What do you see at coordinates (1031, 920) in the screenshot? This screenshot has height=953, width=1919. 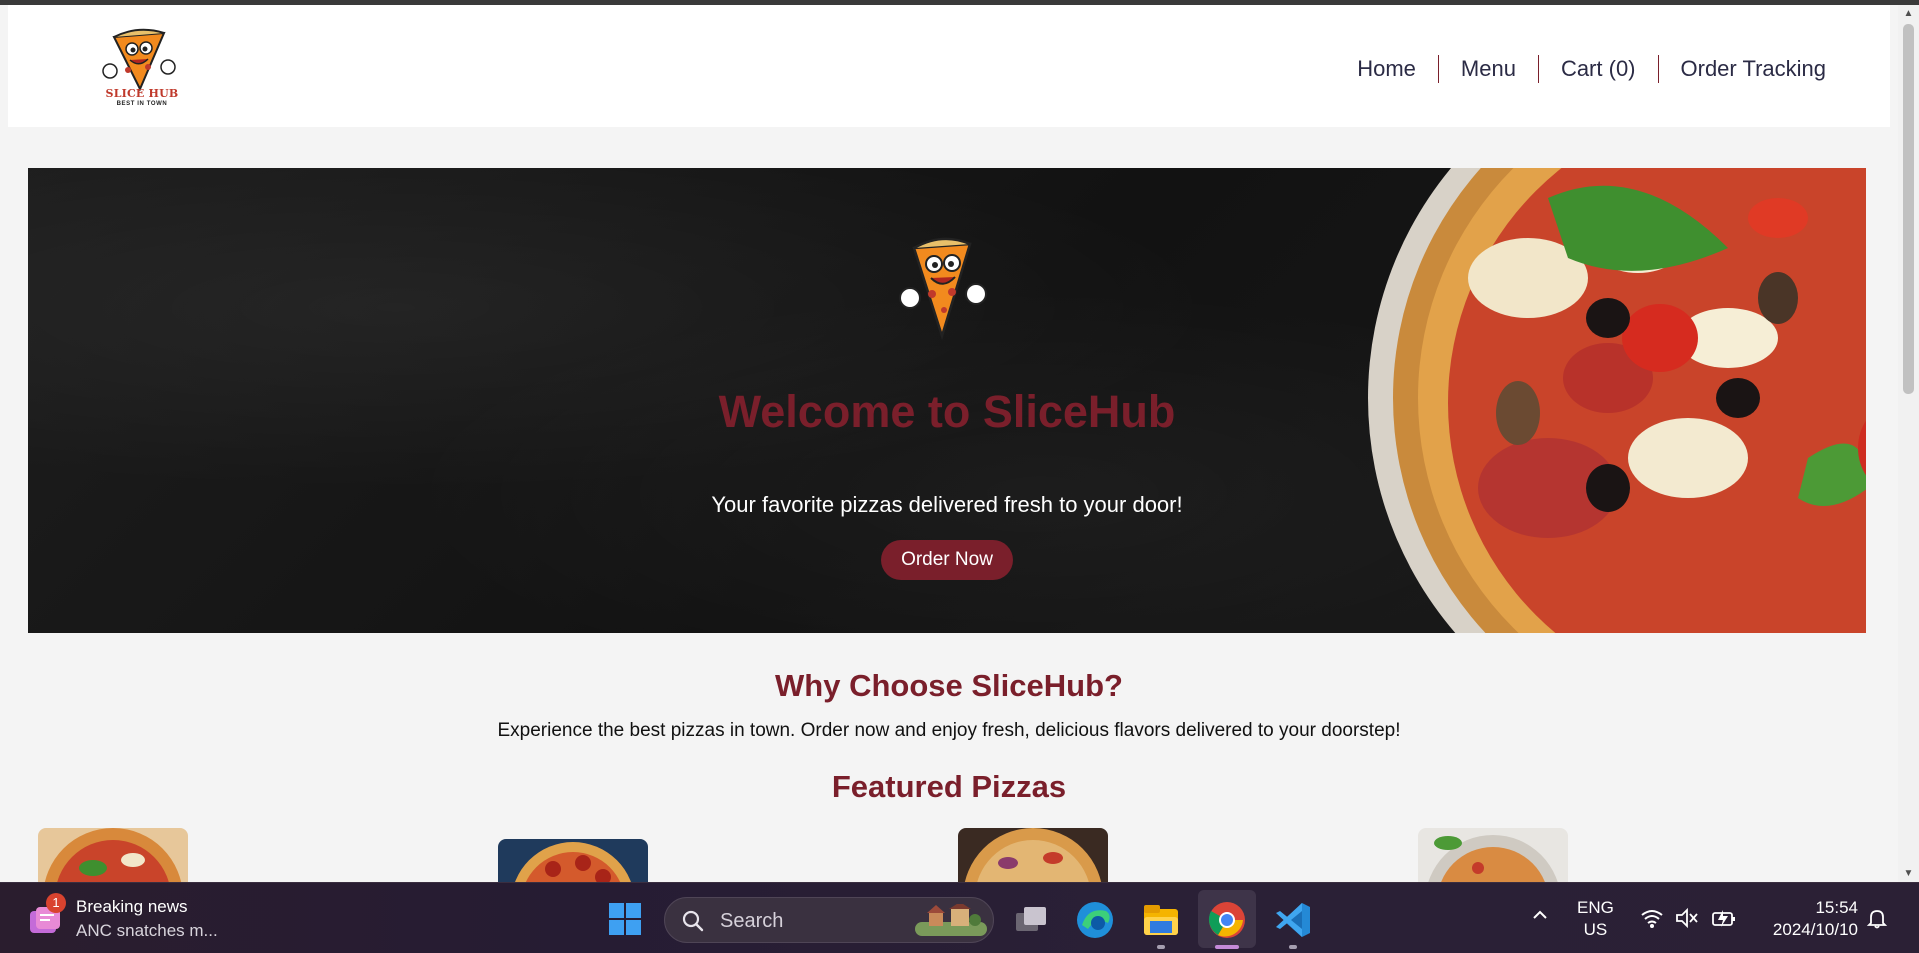 I see `task-view-icon` at bounding box center [1031, 920].